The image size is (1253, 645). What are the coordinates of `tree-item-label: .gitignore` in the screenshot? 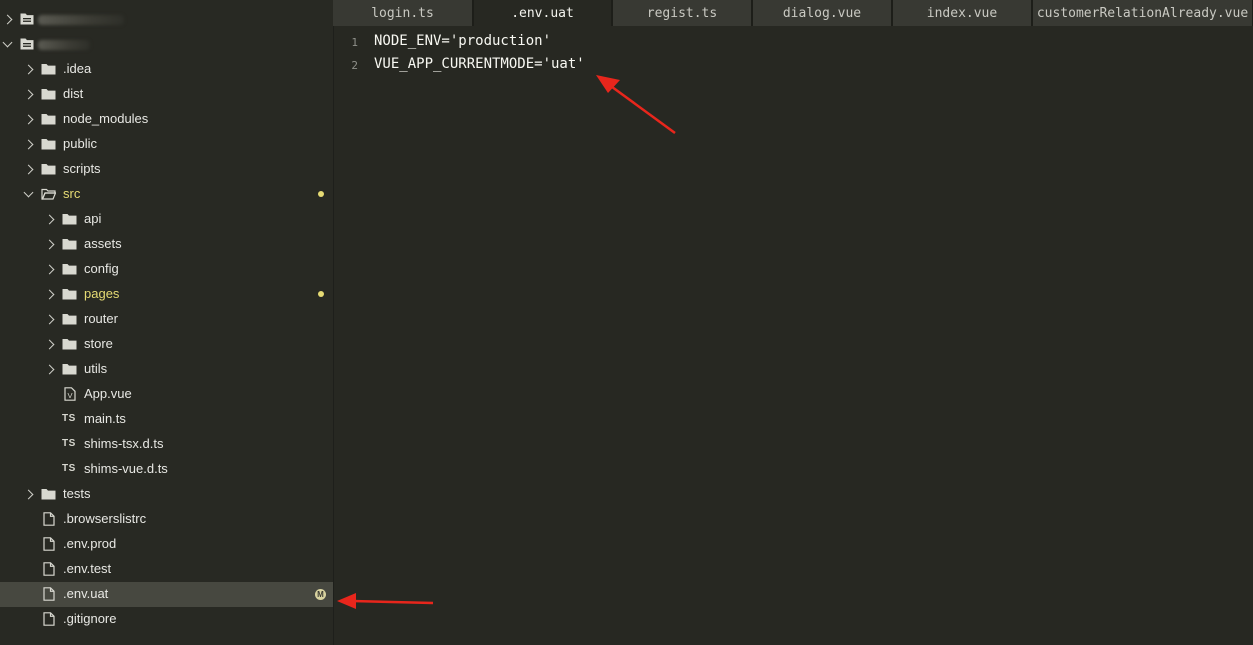 It's located at (90, 618).